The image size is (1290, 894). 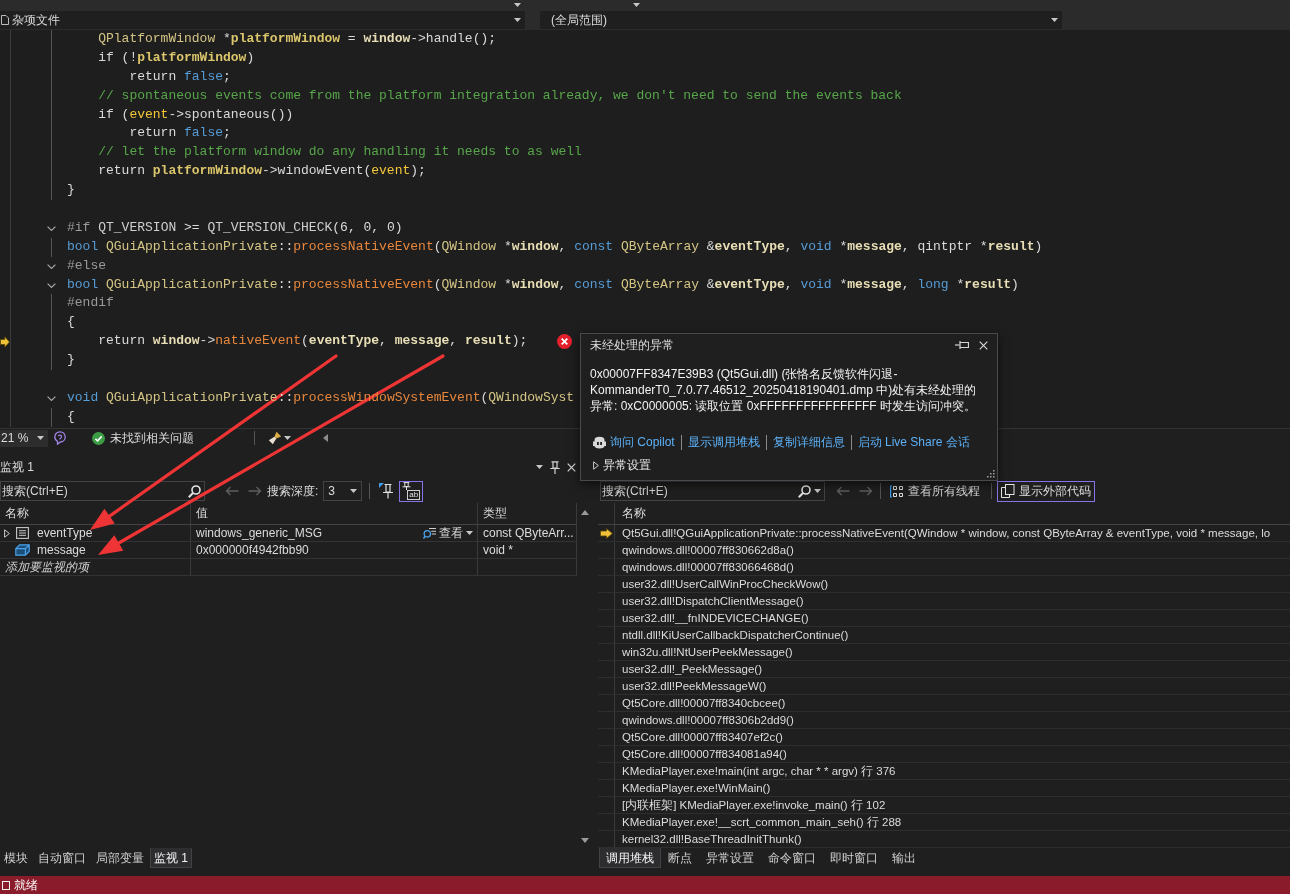 I want to click on panel-tab: 自动窗口, so click(x=62, y=858).